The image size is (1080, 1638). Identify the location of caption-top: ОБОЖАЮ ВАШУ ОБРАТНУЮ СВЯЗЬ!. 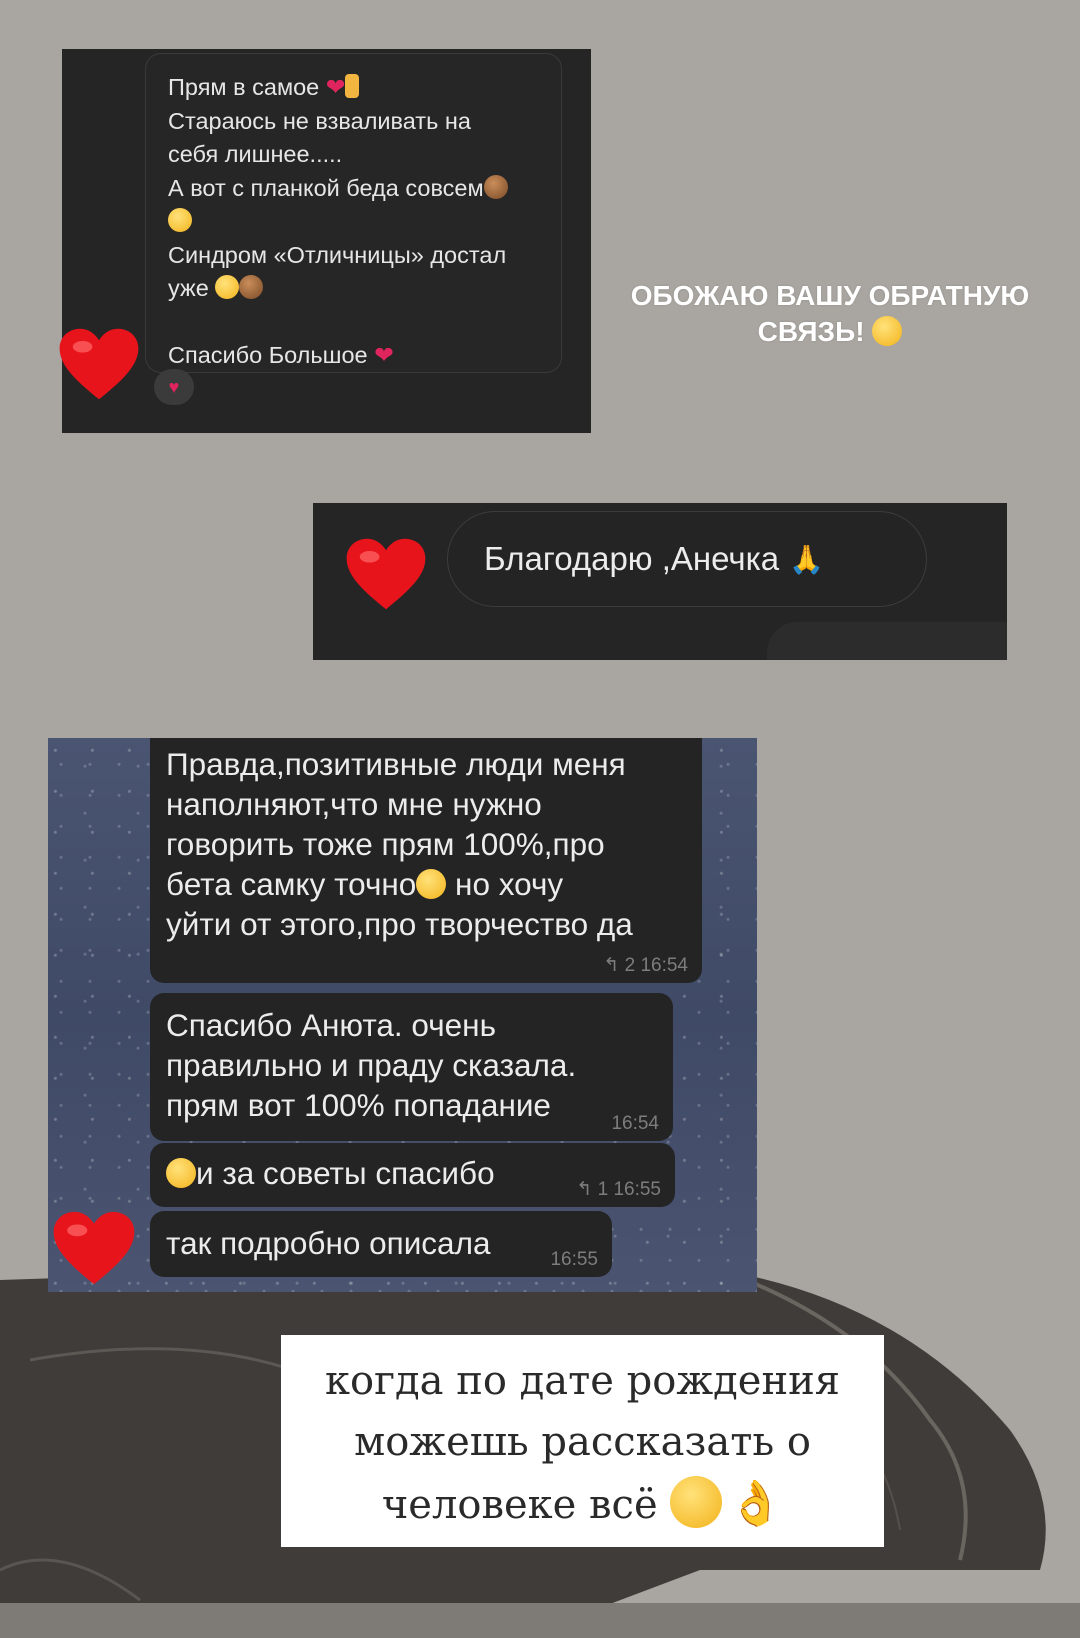
(830, 313).